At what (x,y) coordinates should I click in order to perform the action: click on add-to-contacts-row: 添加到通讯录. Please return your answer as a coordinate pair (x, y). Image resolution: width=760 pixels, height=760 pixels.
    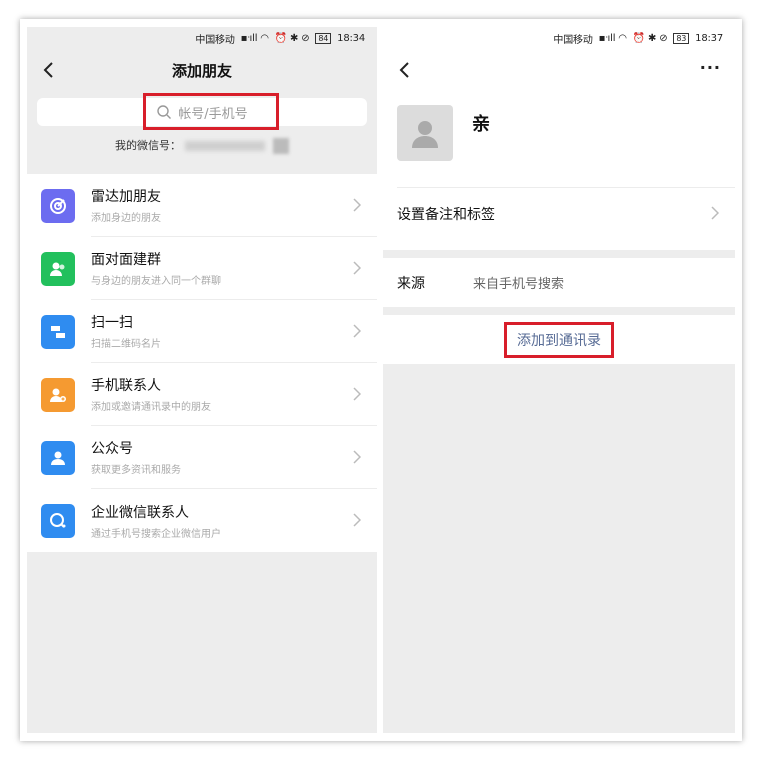
    Looking at the image, I should click on (559, 339).